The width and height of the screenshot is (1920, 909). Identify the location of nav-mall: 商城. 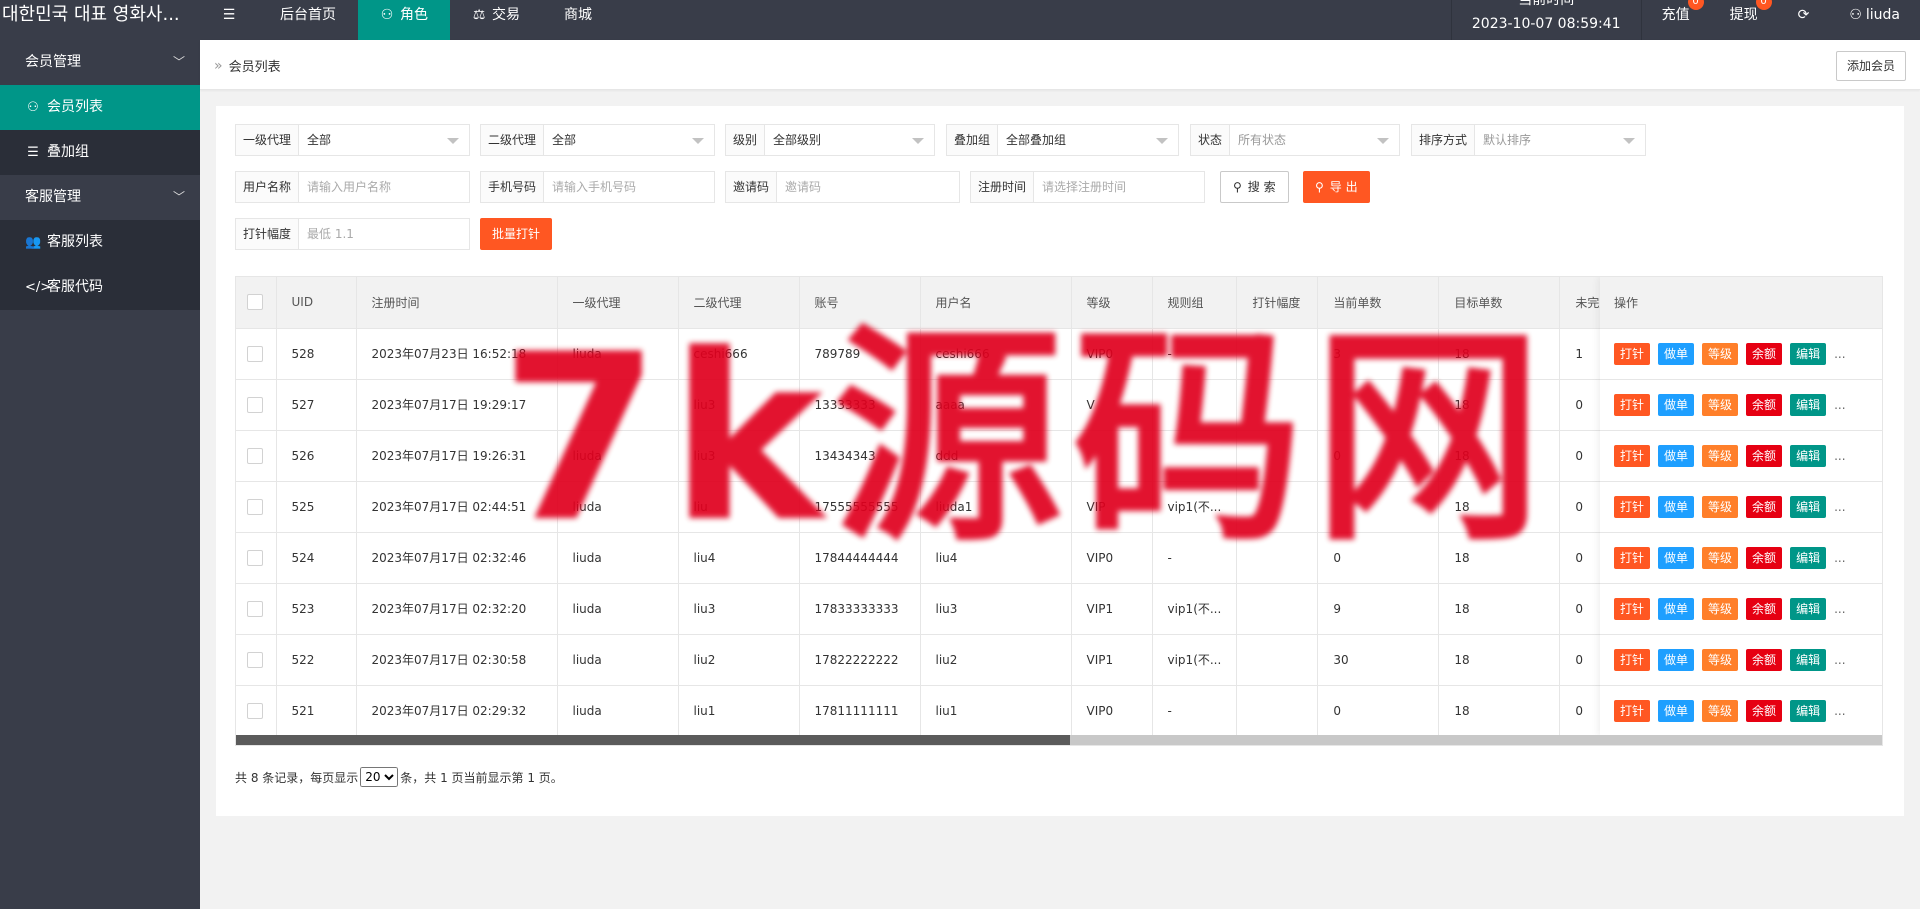
(578, 20).